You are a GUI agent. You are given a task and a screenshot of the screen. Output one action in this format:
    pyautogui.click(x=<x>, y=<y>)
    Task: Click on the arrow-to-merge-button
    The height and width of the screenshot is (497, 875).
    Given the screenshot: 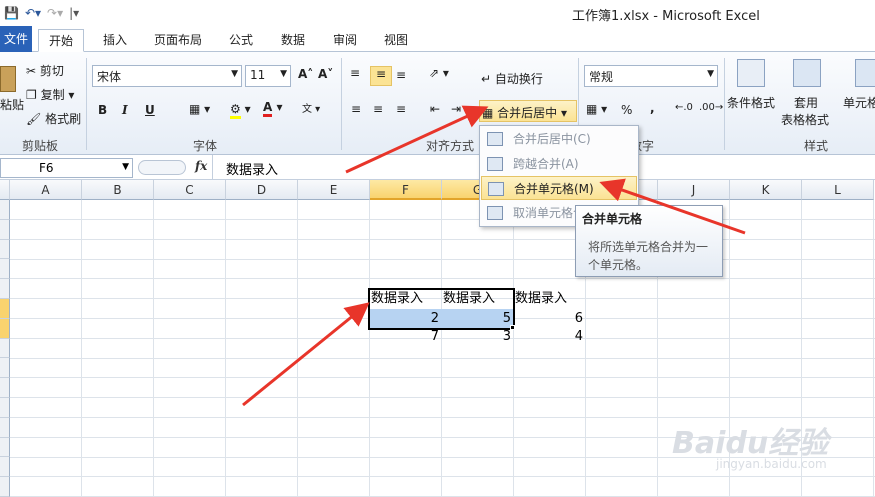 What is the action you would take?
    pyautogui.click(x=417, y=139)
    